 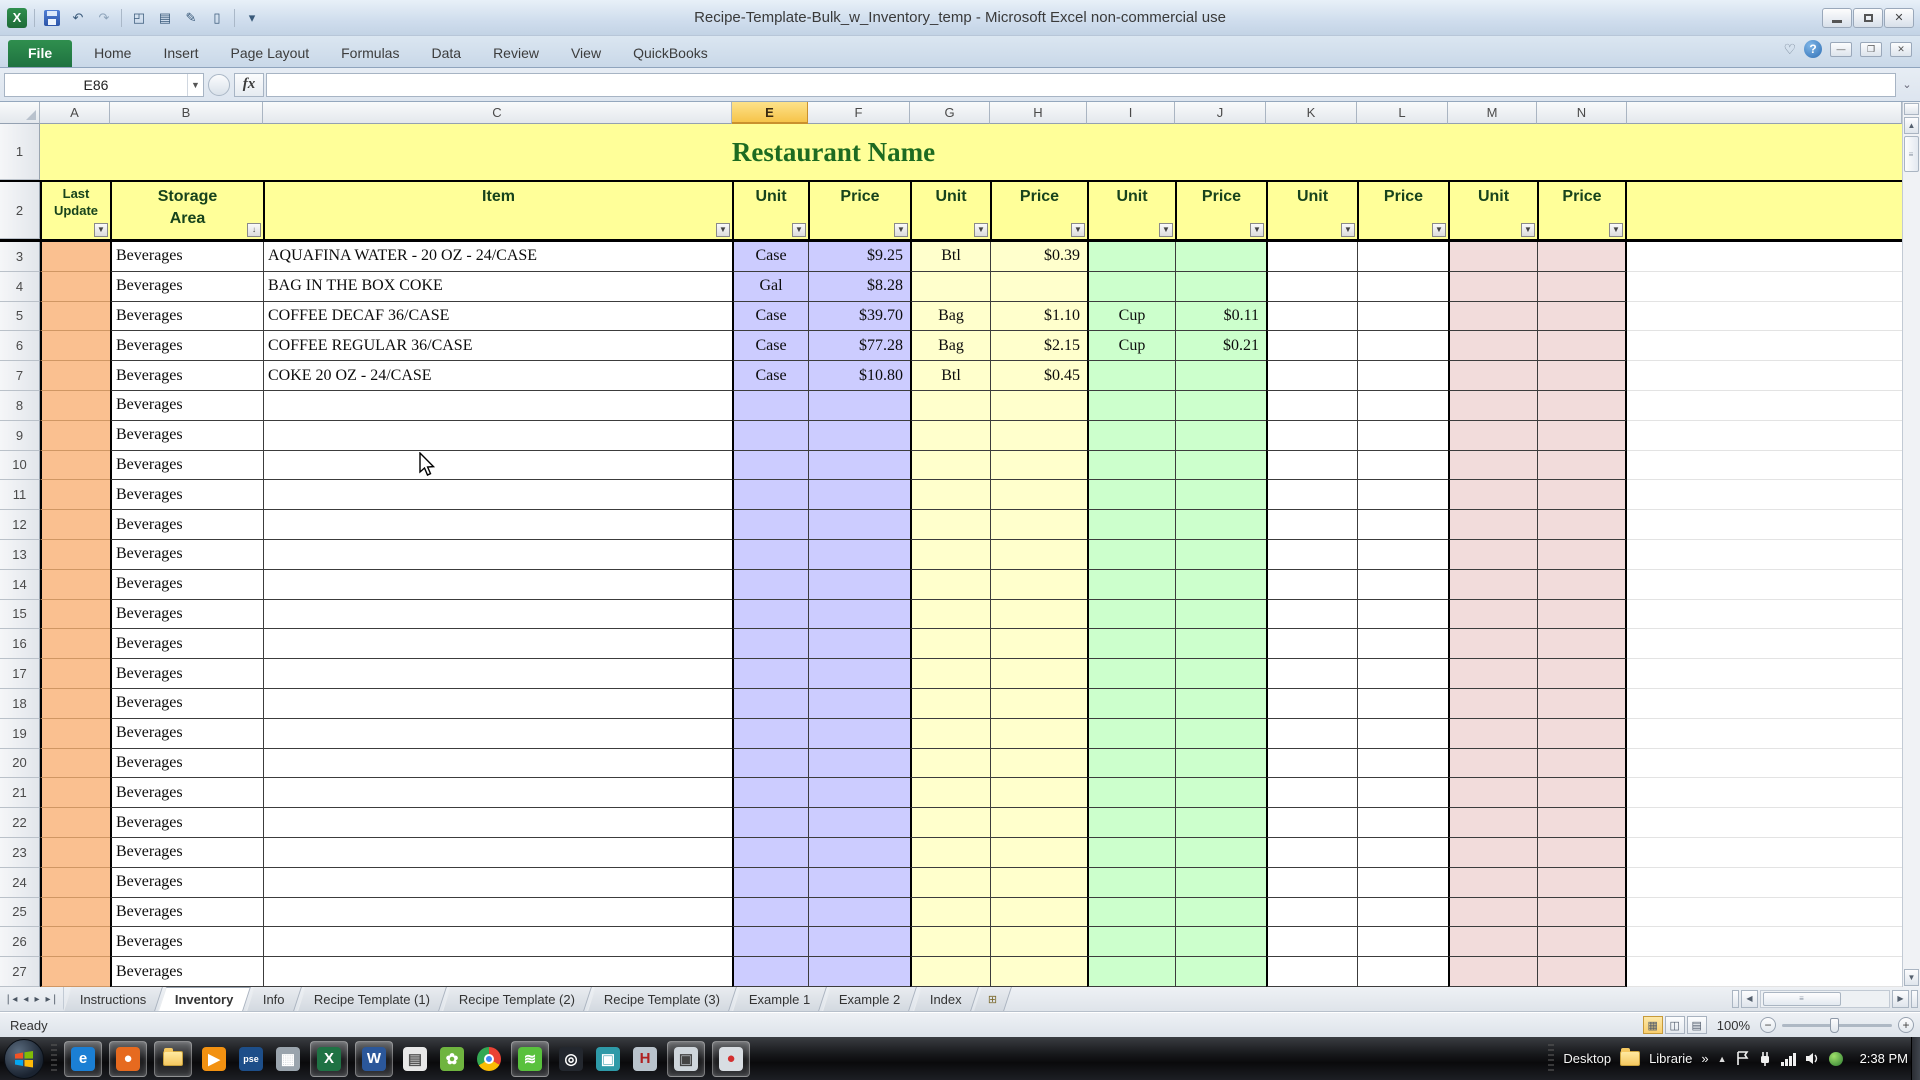 What do you see at coordinates (770, 554) in the screenshot?
I see `grid-cell-E13` at bounding box center [770, 554].